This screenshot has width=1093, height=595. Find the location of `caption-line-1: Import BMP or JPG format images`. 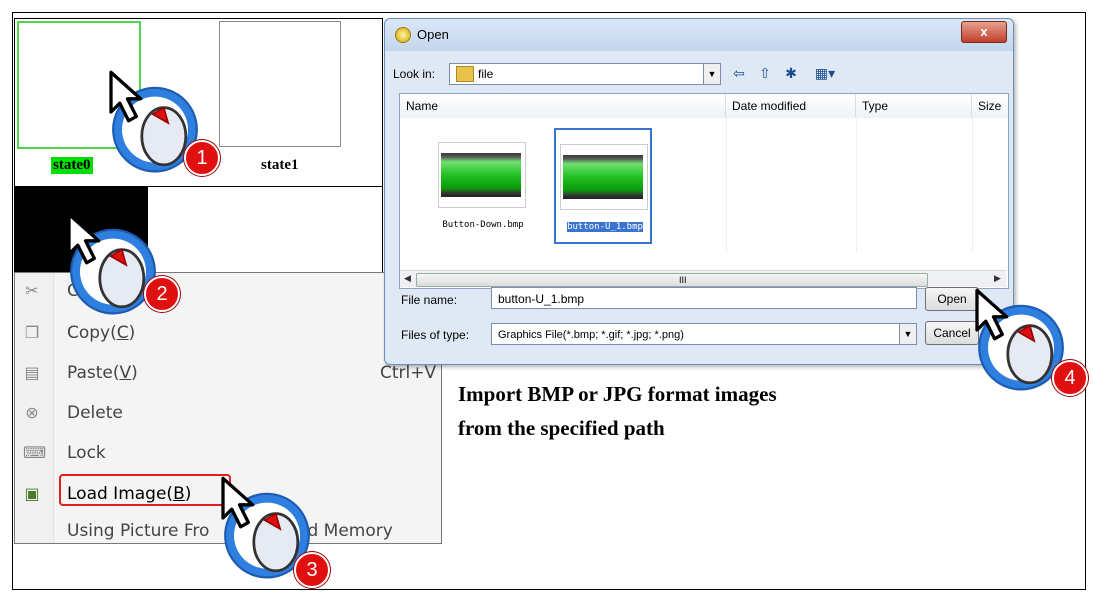

caption-line-1: Import BMP or JPG format images is located at coordinates (617, 394).